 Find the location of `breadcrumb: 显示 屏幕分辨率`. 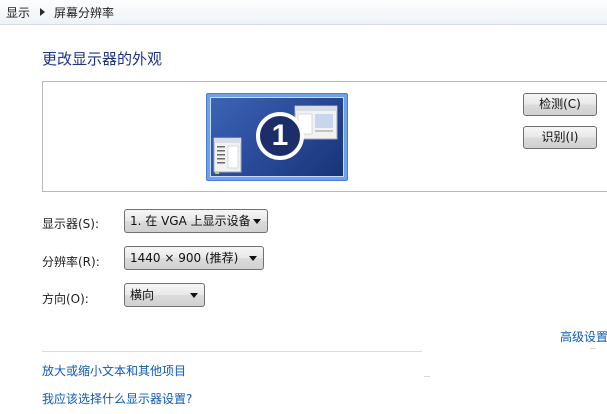

breadcrumb: 显示 屏幕分辨率 is located at coordinates (303, 12).